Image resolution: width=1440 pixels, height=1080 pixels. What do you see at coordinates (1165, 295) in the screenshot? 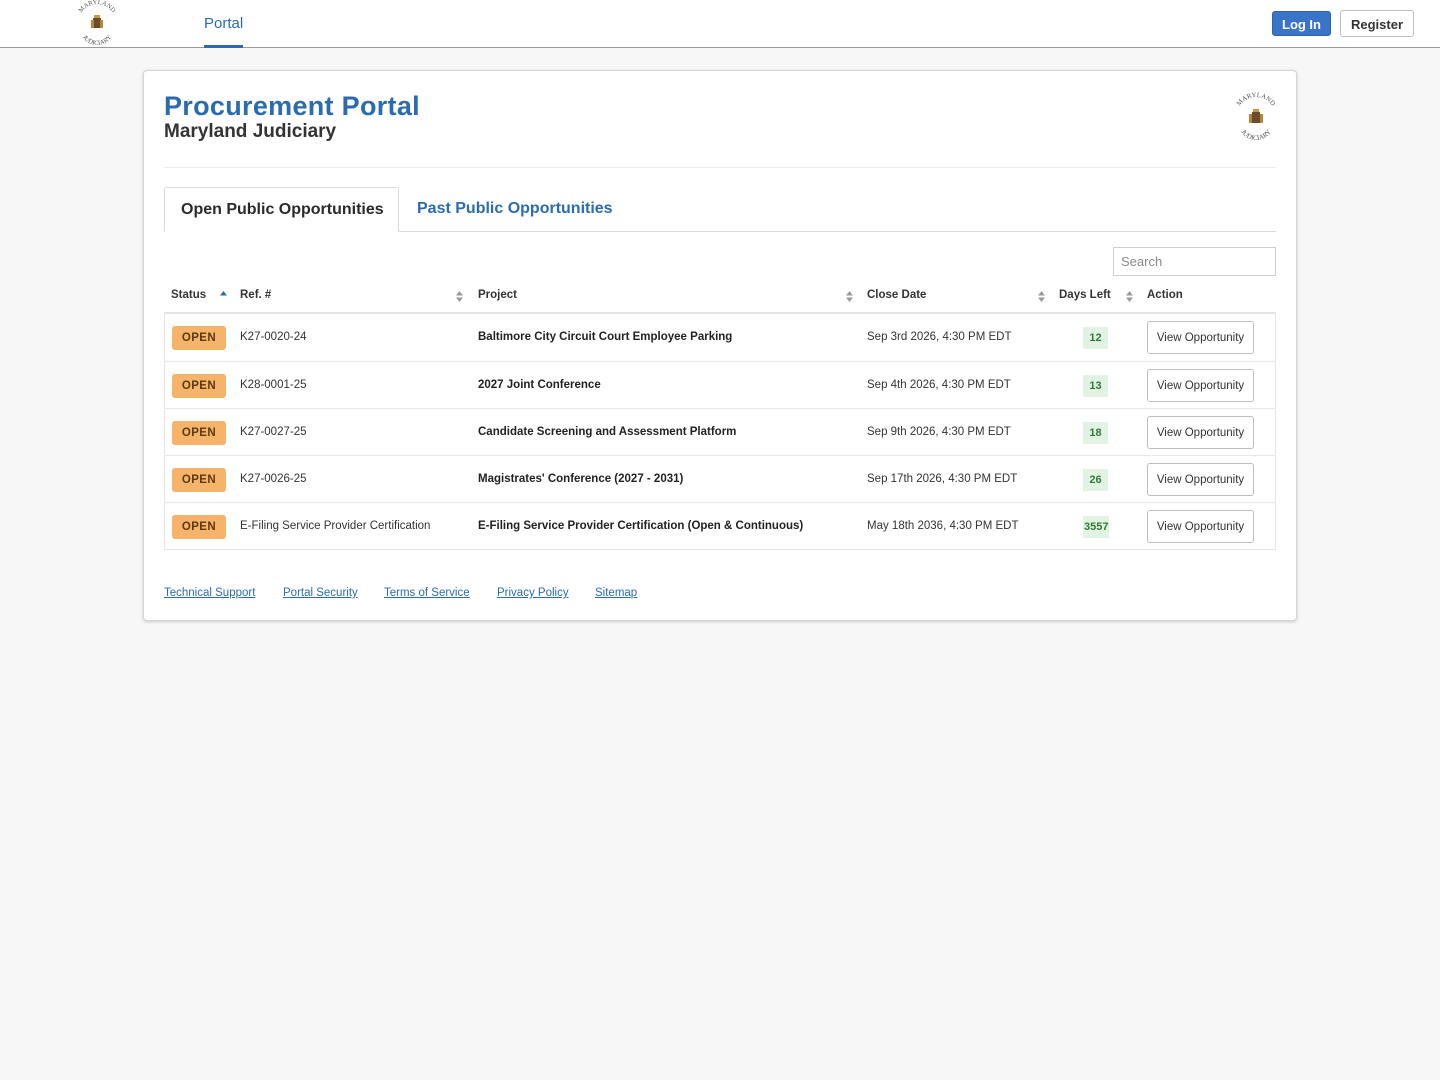
I see `column-header-action: Action` at bounding box center [1165, 295].